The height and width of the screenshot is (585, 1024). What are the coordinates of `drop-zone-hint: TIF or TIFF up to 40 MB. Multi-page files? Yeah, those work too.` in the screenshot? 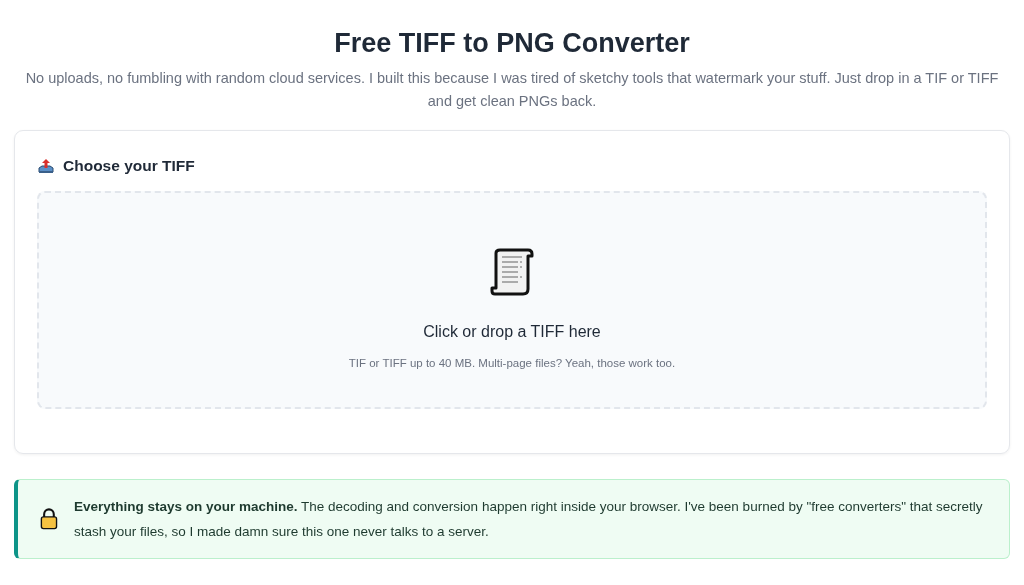 It's located at (512, 363).